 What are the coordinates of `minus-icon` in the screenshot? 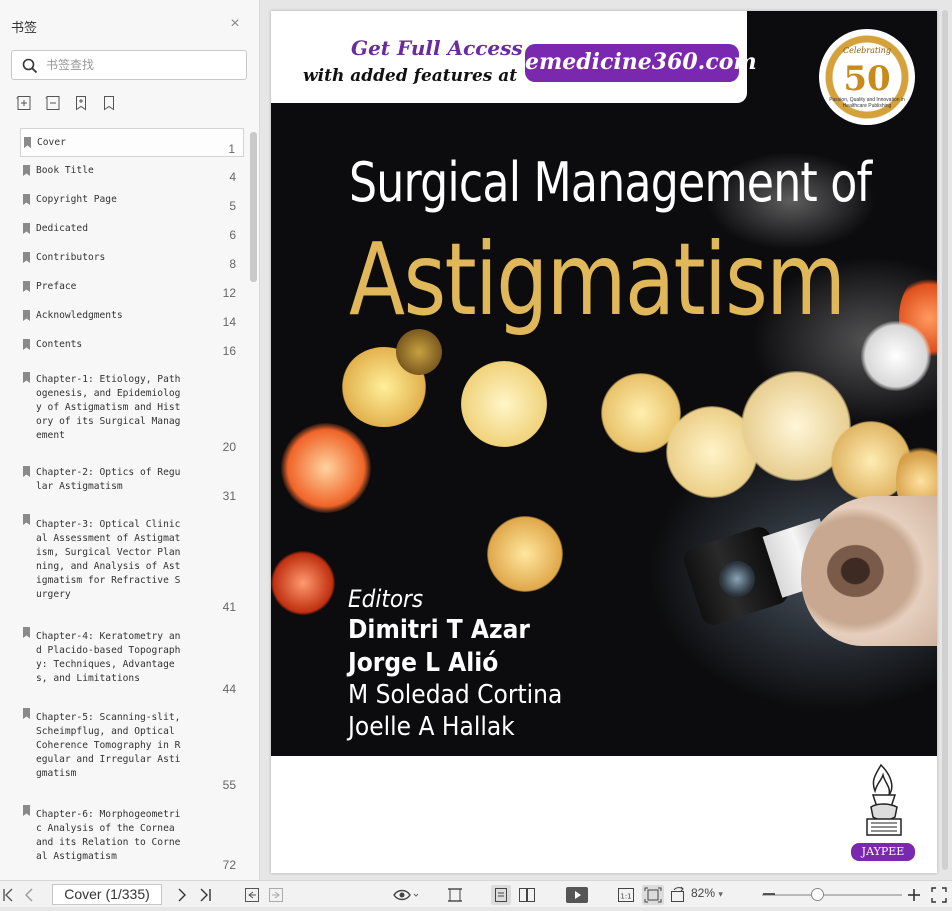 It's located at (769, 894).